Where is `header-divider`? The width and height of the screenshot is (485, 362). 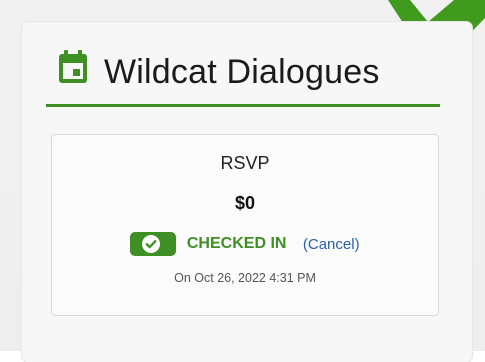 header-divider is located at coordinates (243, 105).